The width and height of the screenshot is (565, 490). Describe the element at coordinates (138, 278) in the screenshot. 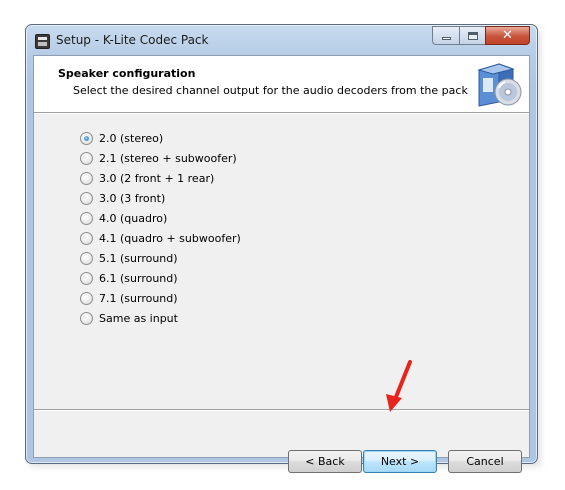

I see `option-label: 6.1 (surround)` at that location.